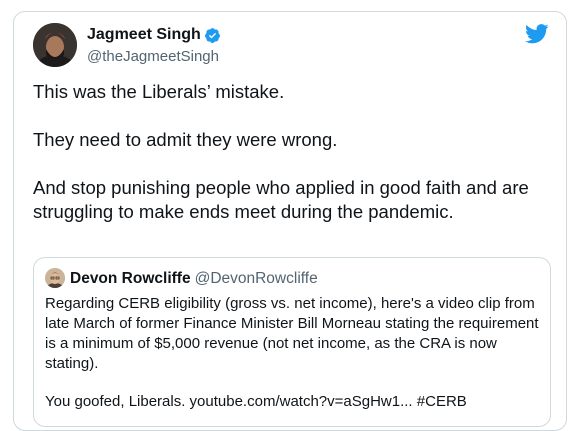 The image size is (572, 431). I want to click on quoted-author-name: Devon Rowcliffe, so click(130, 278).